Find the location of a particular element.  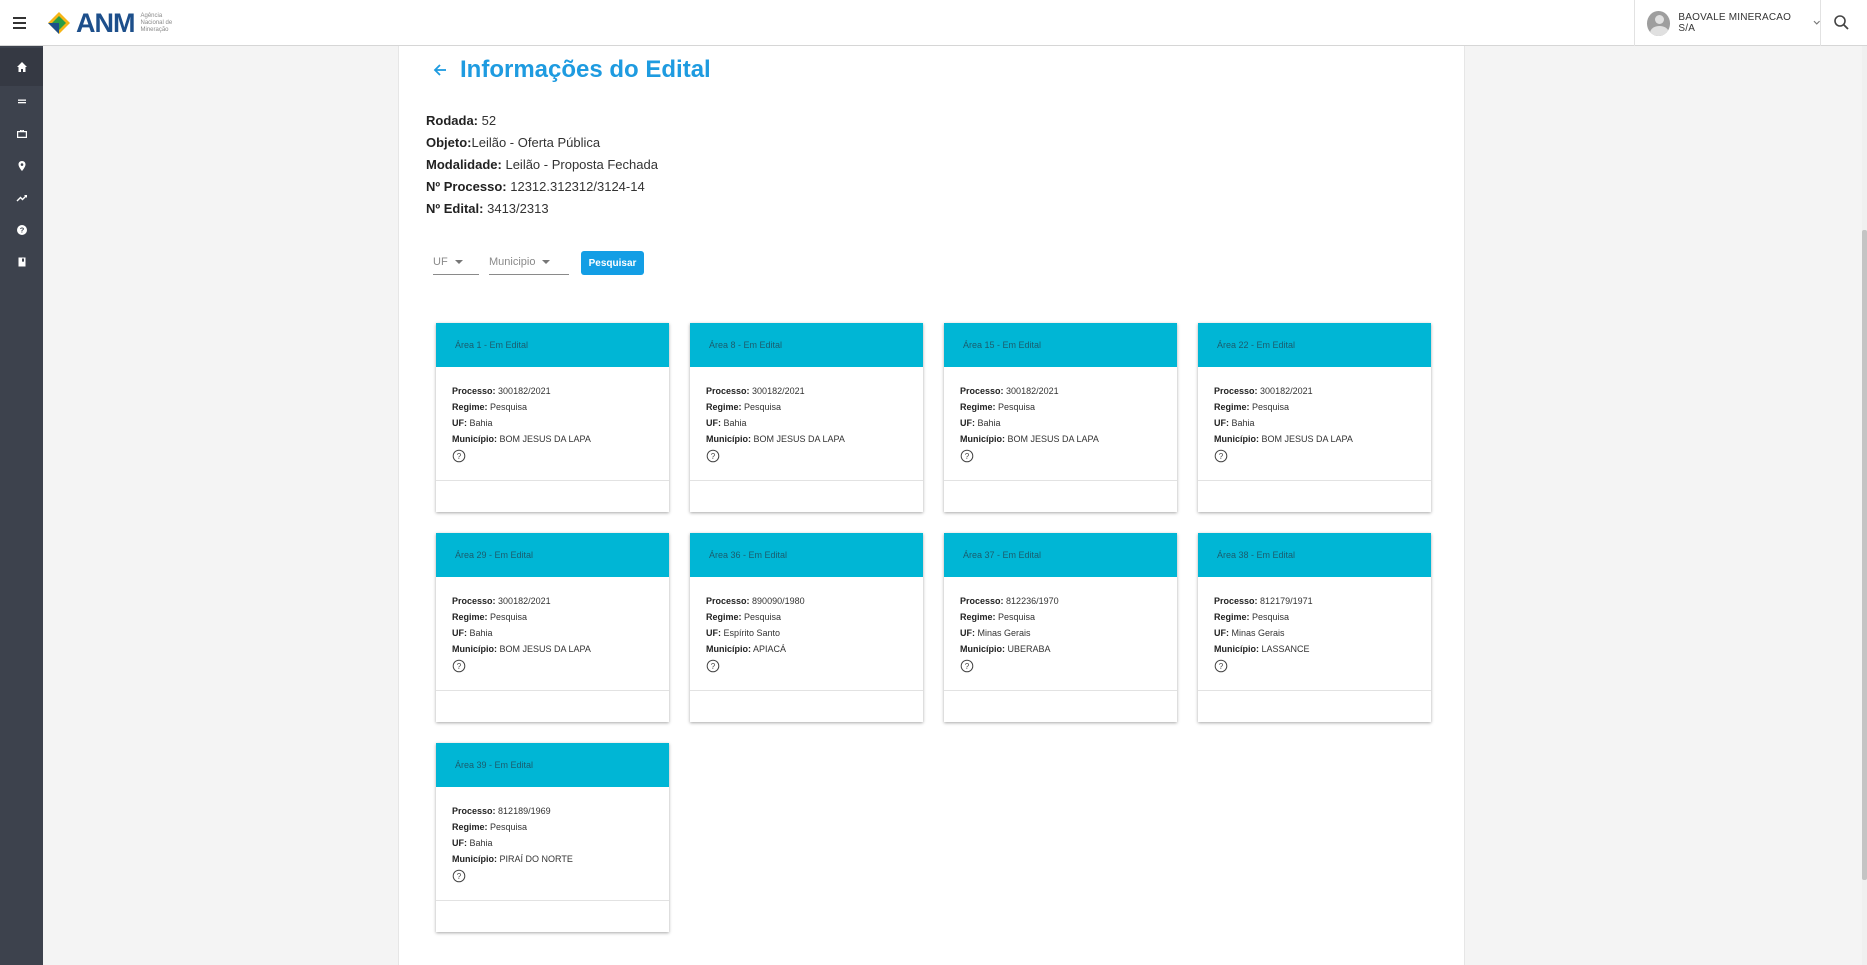

sidebar-item-book is located at coordinates (21, 262).